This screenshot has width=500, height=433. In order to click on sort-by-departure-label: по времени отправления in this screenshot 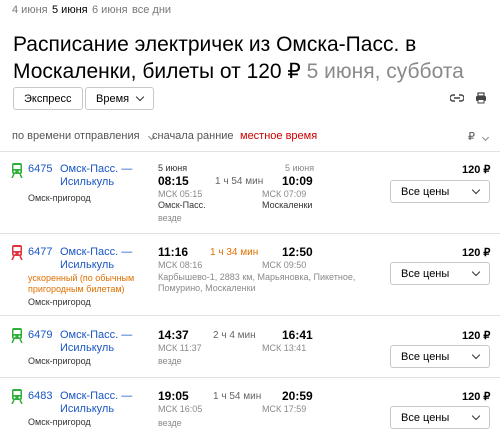, I will do `click(76, 136)`.